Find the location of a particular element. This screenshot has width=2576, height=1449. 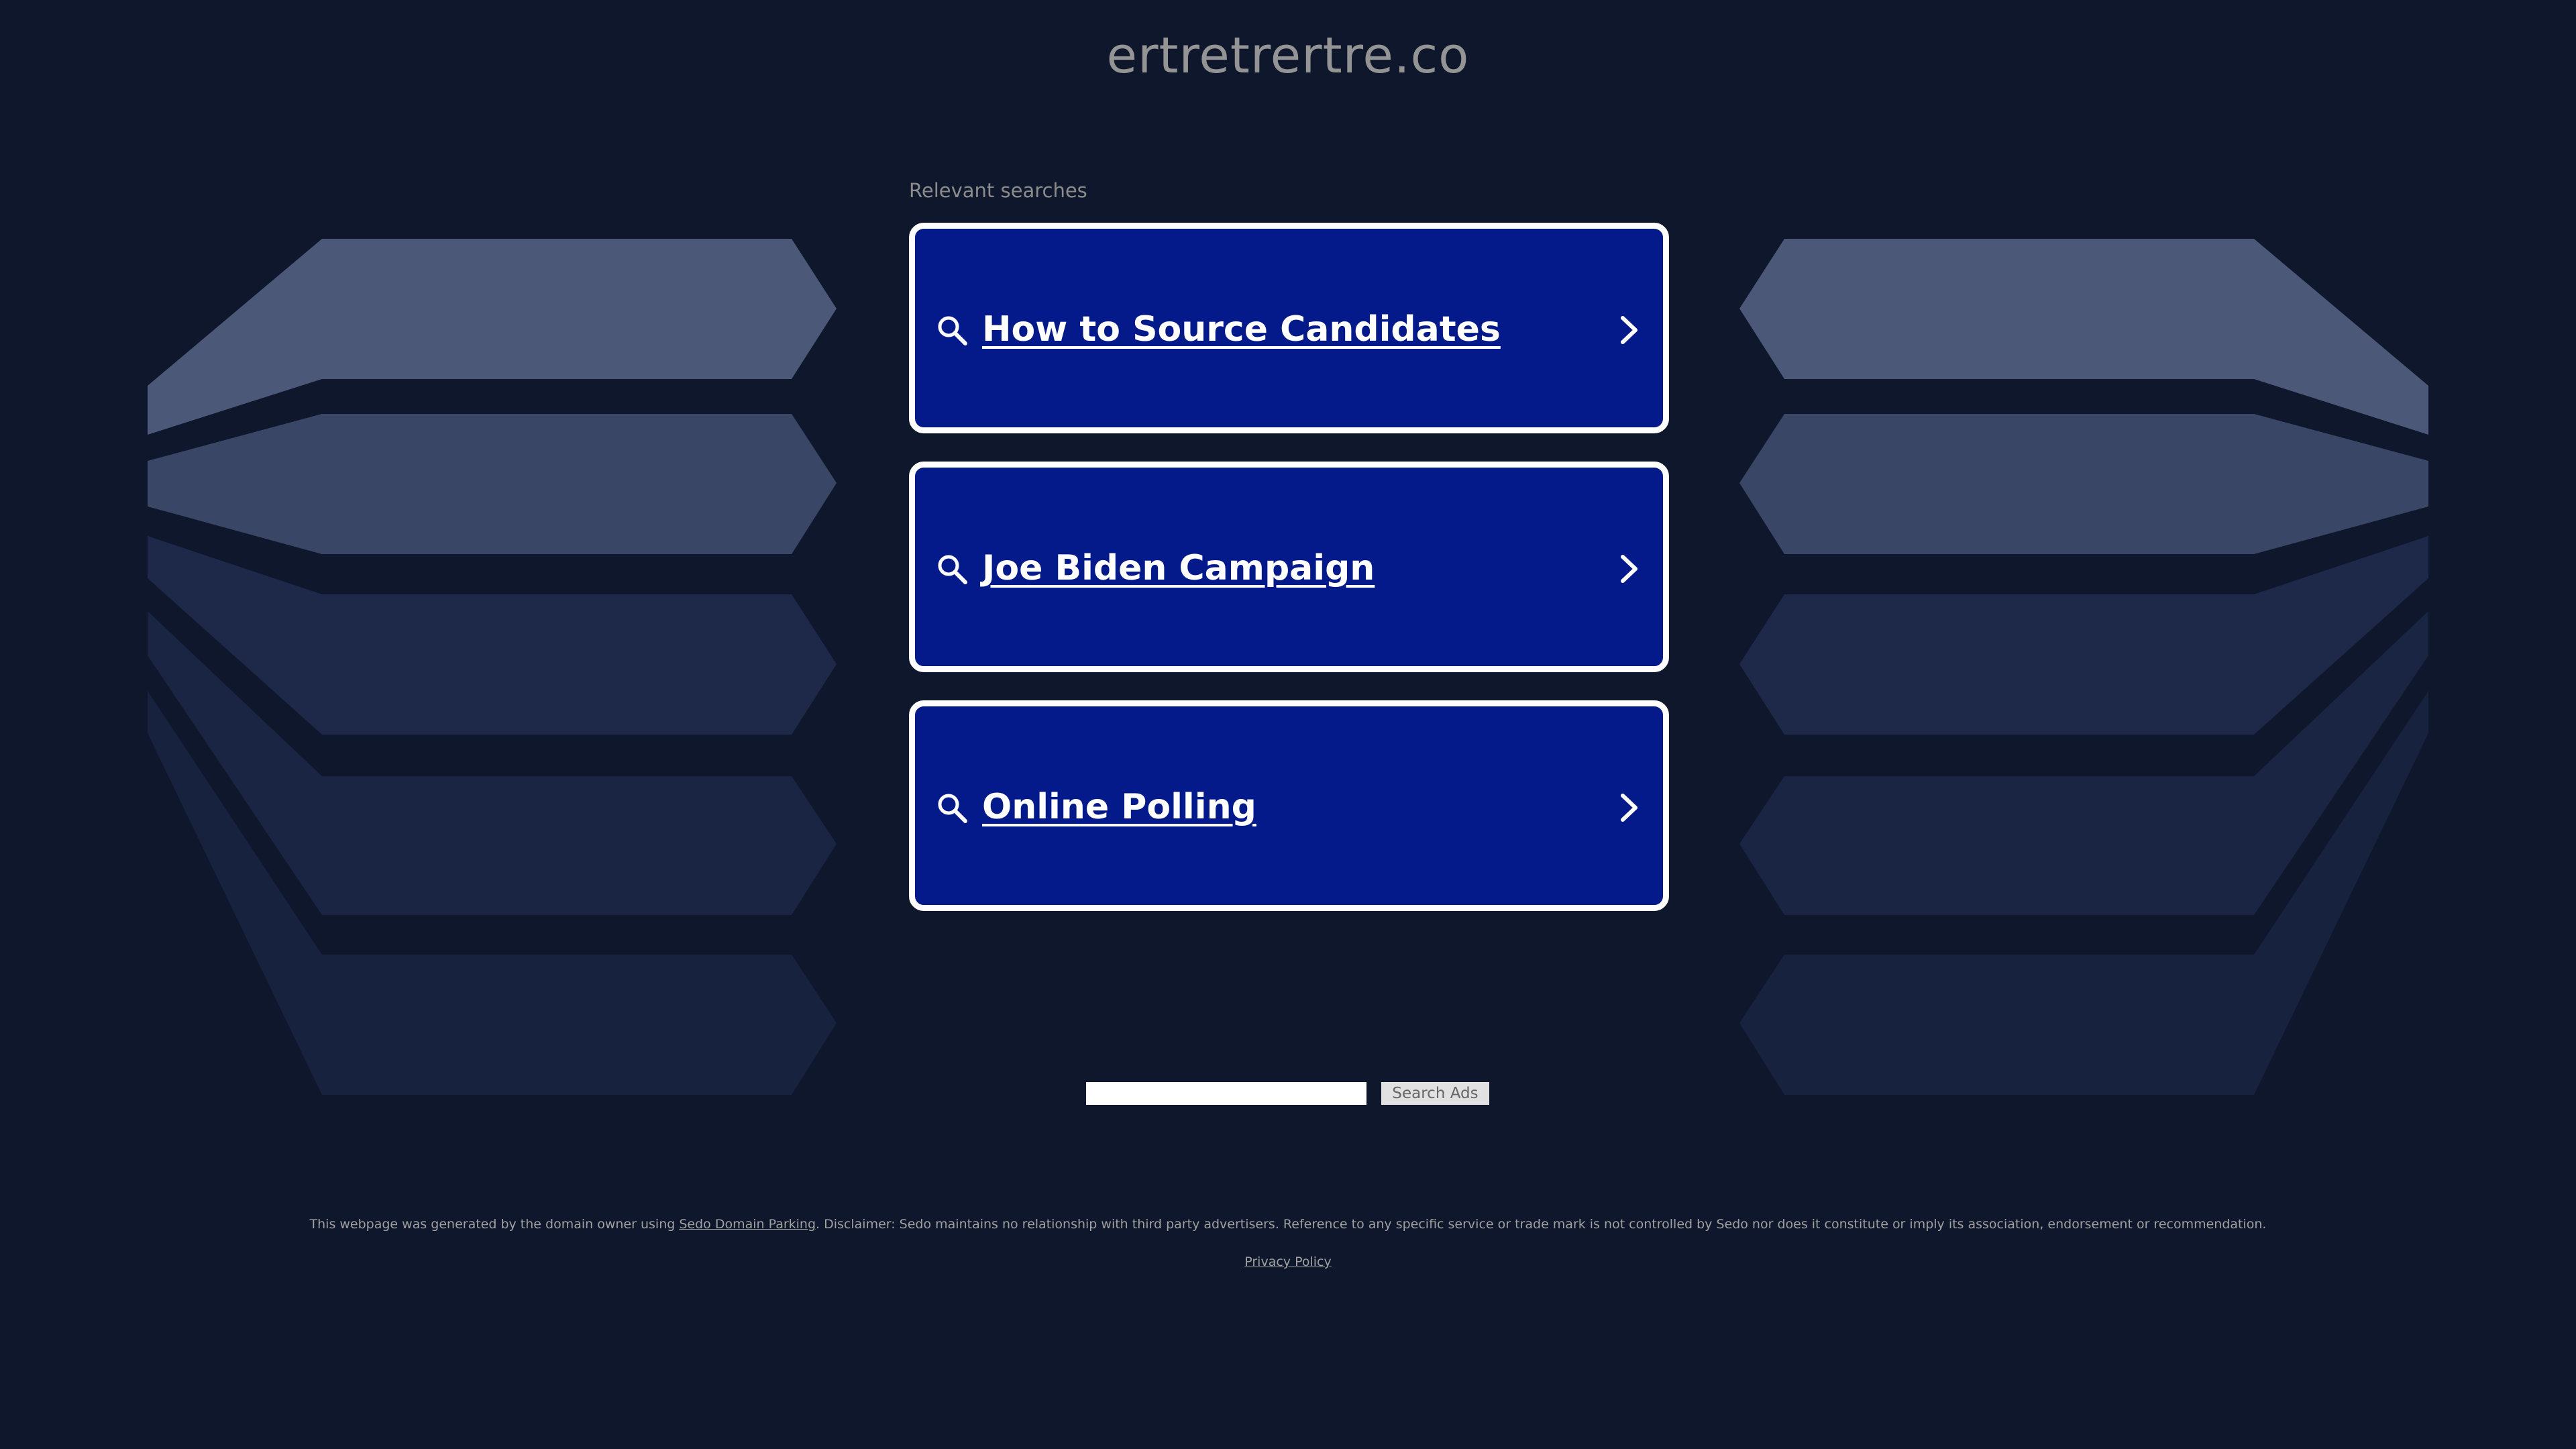

related-search-label: Joe Biden Campaign is located at coordinates (1178, 568).